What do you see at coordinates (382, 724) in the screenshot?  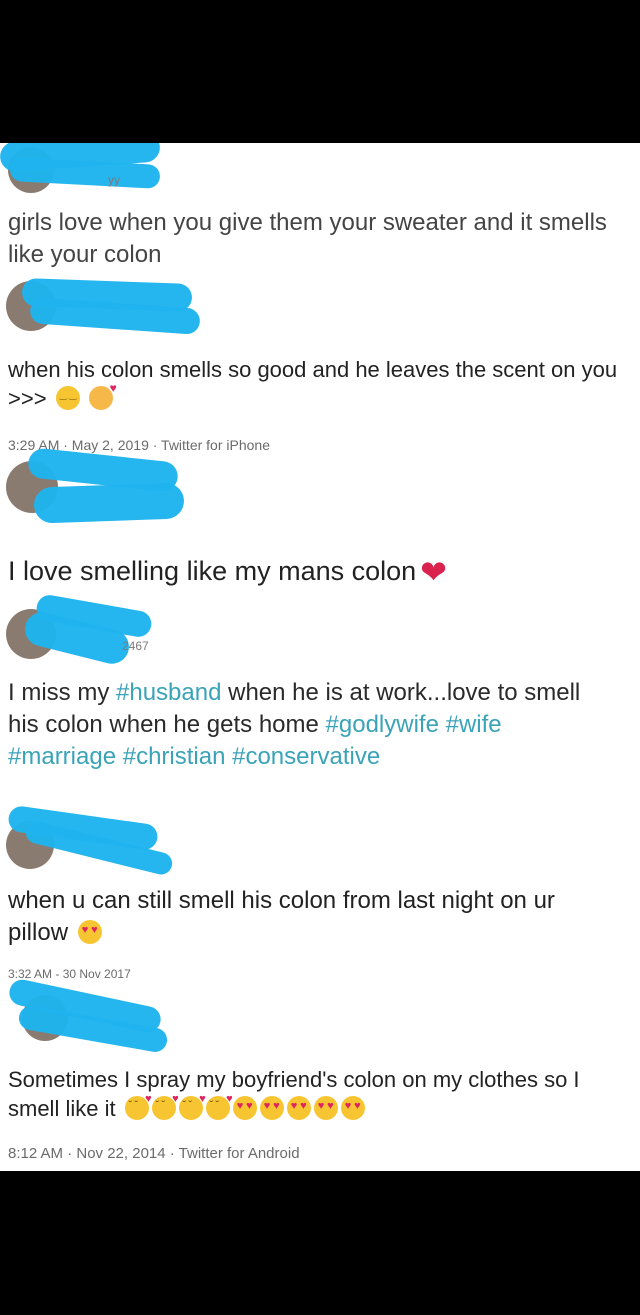 I see `hashtag-link: #godlywife` at bounding box center [382, 724].